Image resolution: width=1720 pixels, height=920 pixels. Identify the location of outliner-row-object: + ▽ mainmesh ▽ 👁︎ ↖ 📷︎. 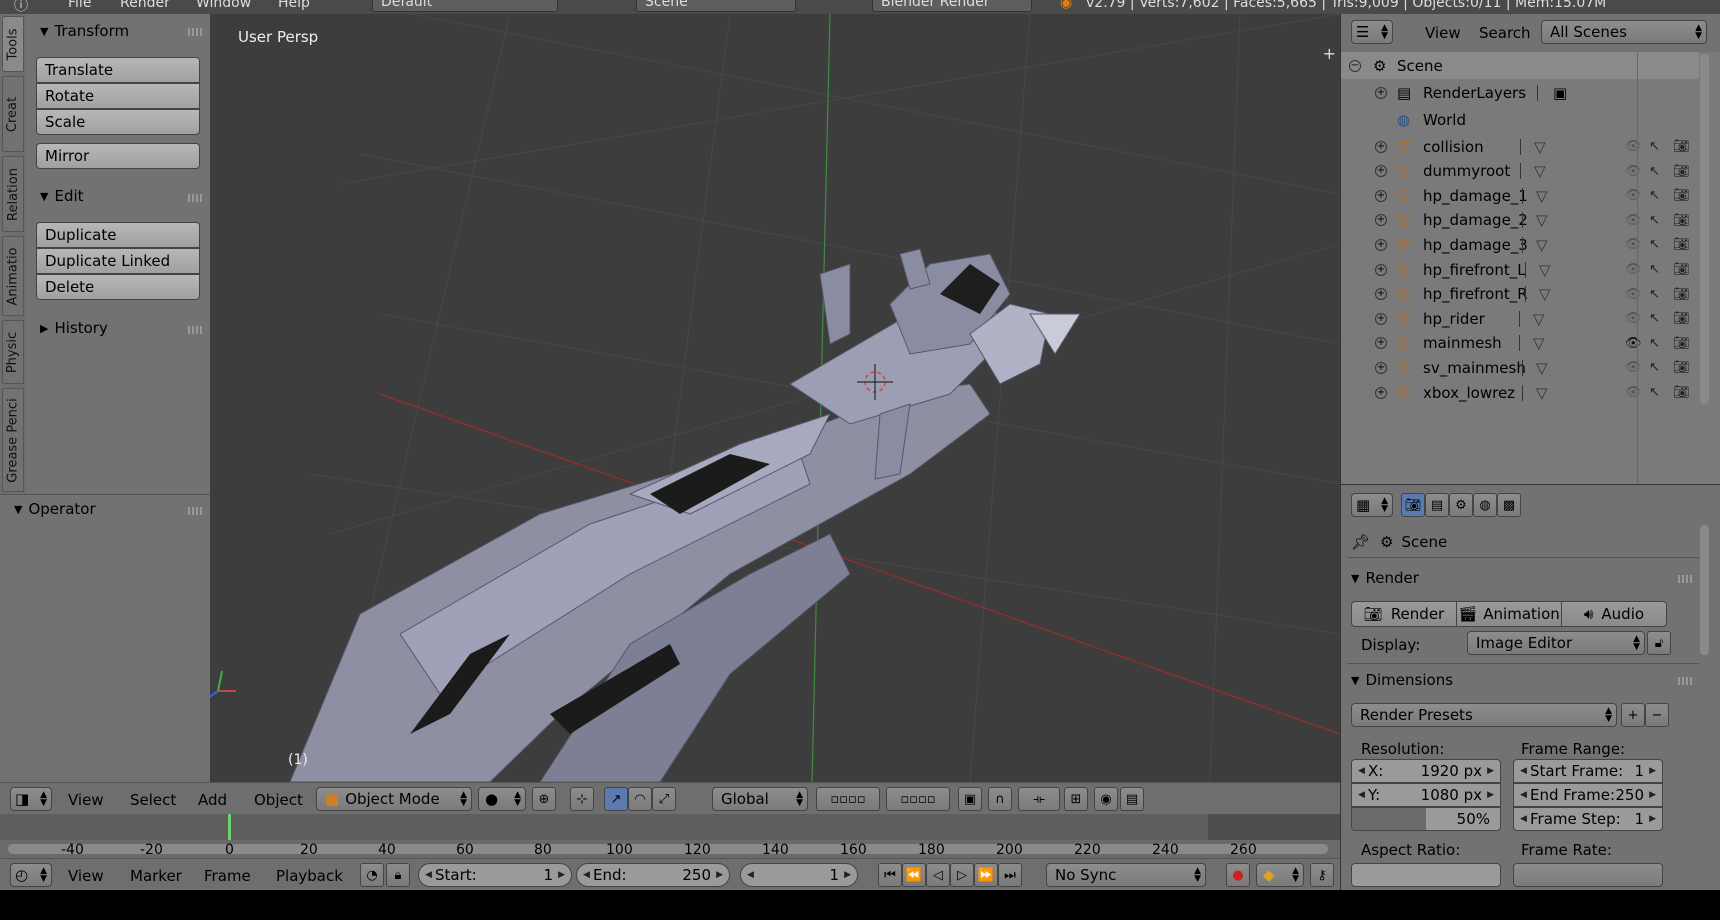
(1520, 343).